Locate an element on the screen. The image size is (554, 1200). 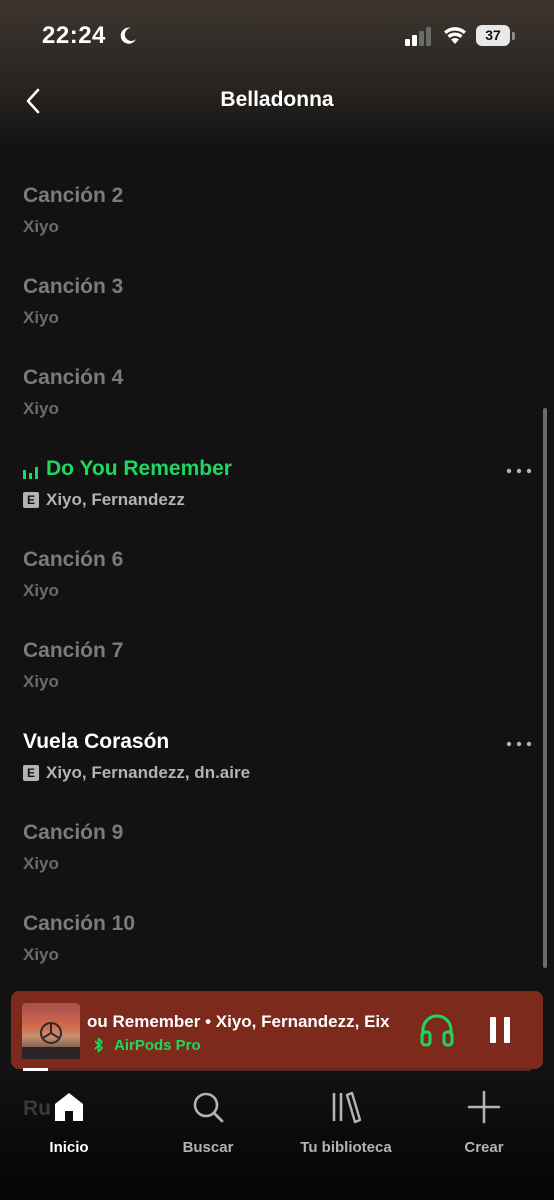
battery-tip is located at coordinates (513, 36).